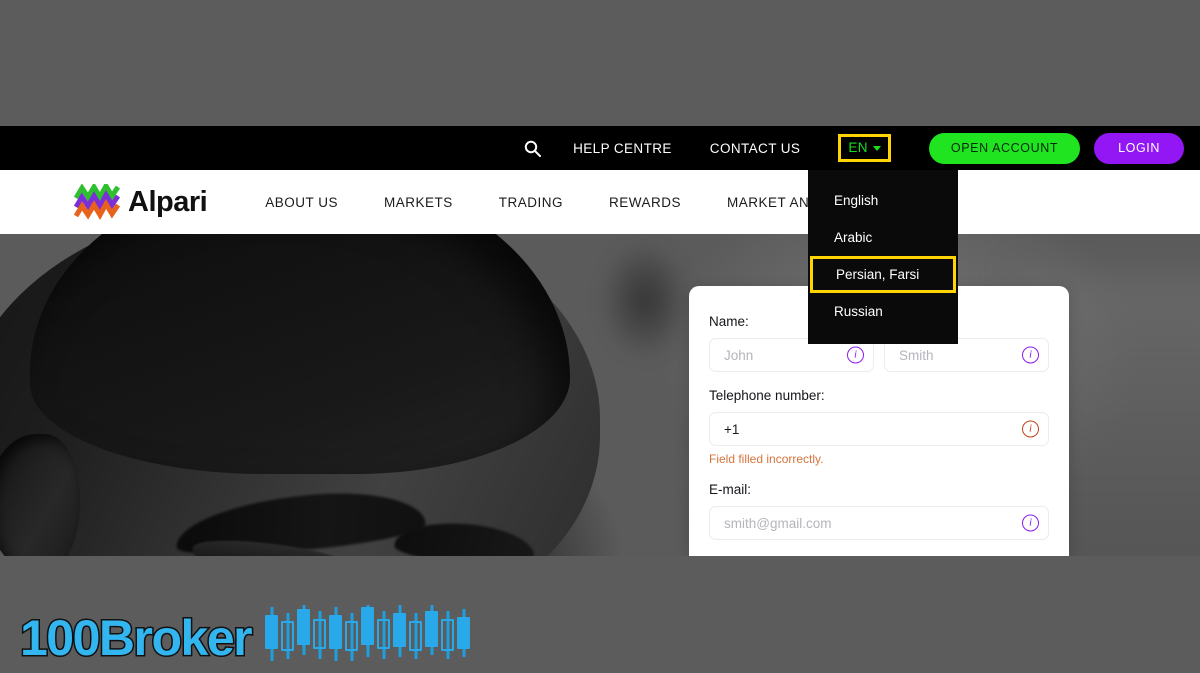 This screenshot has height=673, width=1200. I want to click on watermark: 100Broker, so click(244, 635).